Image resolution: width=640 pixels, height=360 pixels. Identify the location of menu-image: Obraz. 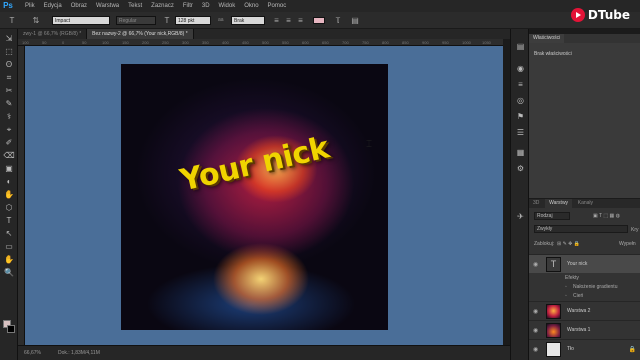
(79, 6).